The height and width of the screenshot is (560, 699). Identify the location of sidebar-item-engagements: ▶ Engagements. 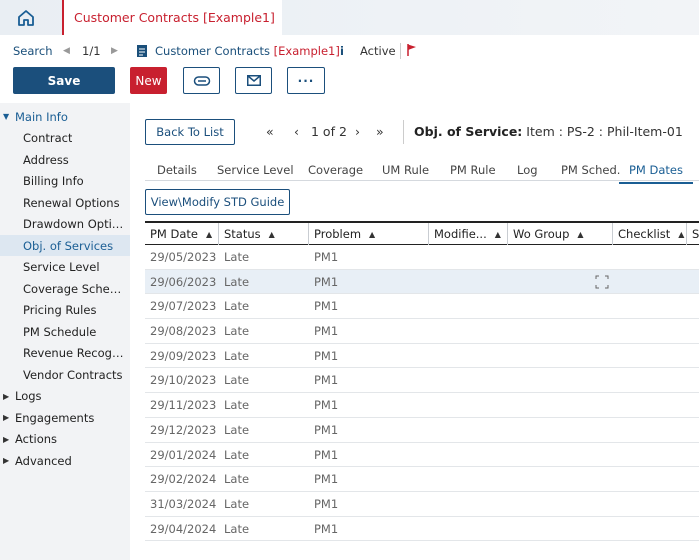
(65, 417).